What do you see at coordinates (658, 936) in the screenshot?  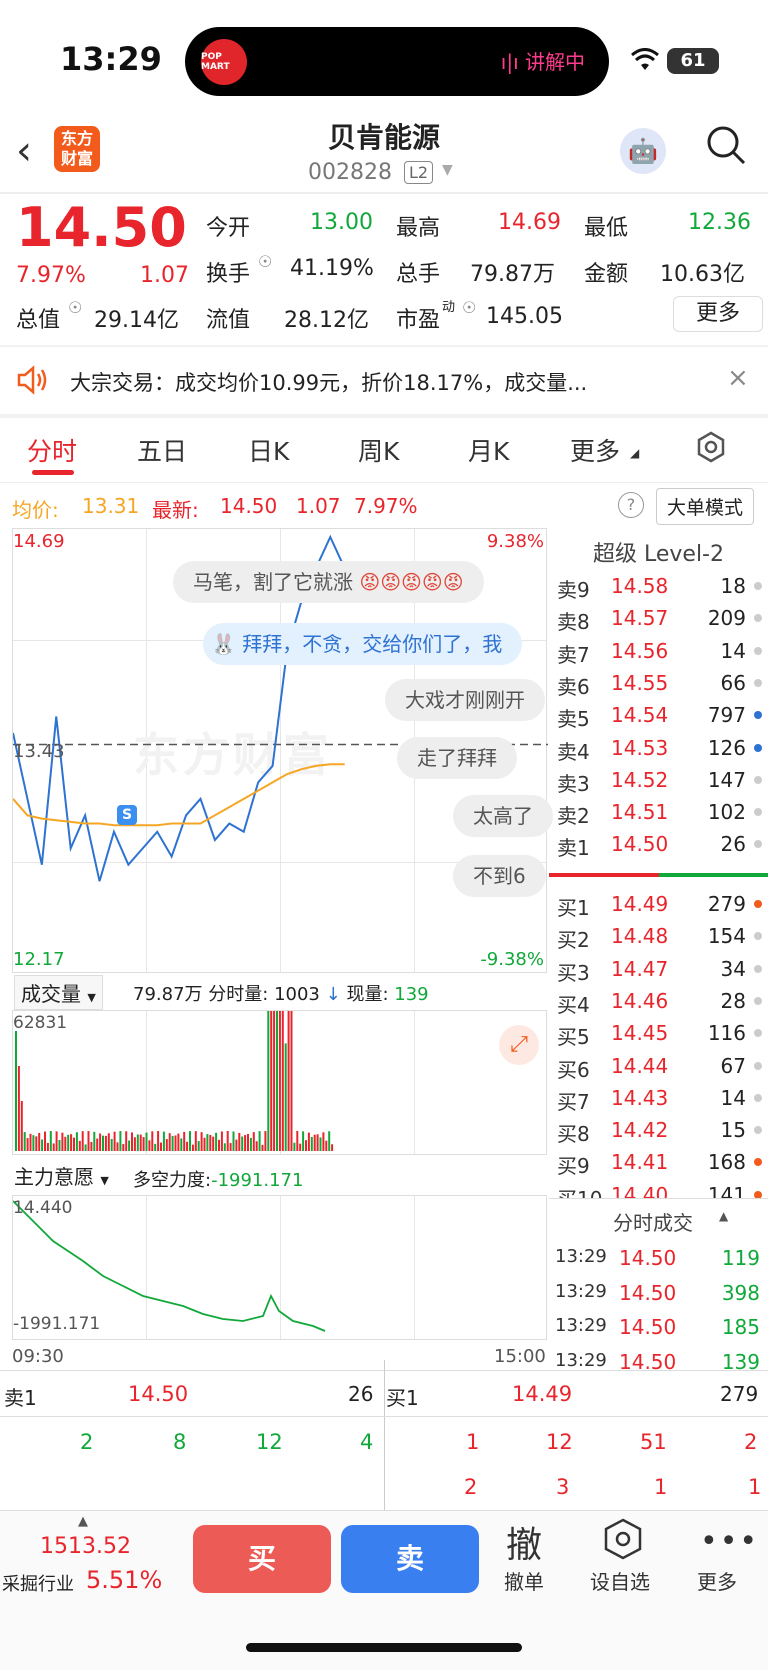 I see `bid-row: 买2 14.48 154` at bounding box center [658, 936].